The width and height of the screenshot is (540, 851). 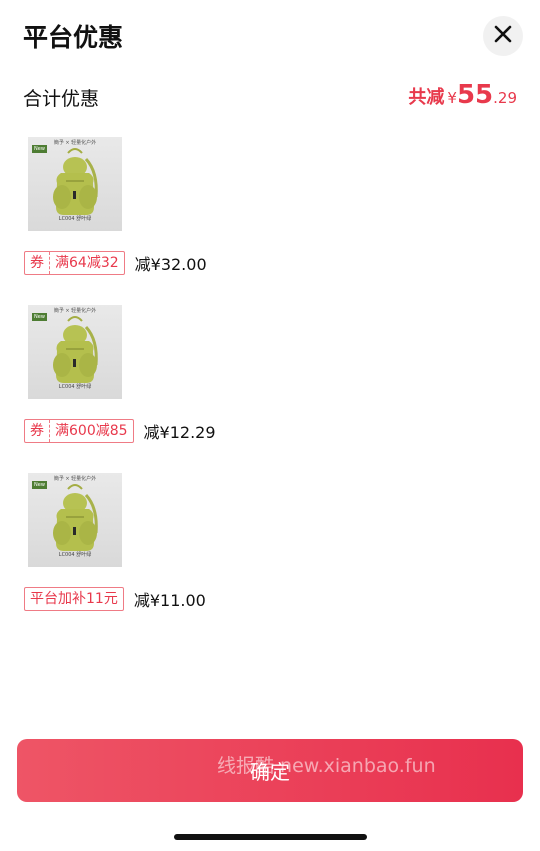 What do you see at coordinates (452, 98) in the screenshot?
I see `currency-symbol: ¥` at bounding box center [452, 98].